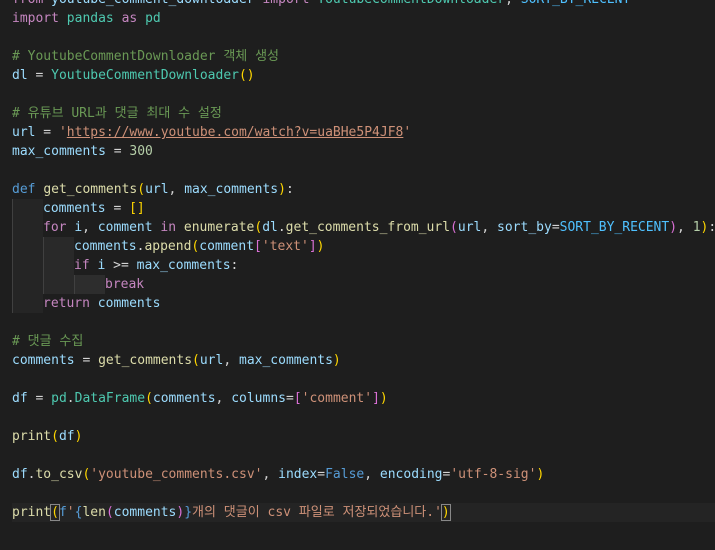 Image resolution: width=715 pixels, height=550 pixels. What do you see at coordinates (363, 303) in the screenshot?
I see `code-line: return comments` at bounding box center [363, 303].